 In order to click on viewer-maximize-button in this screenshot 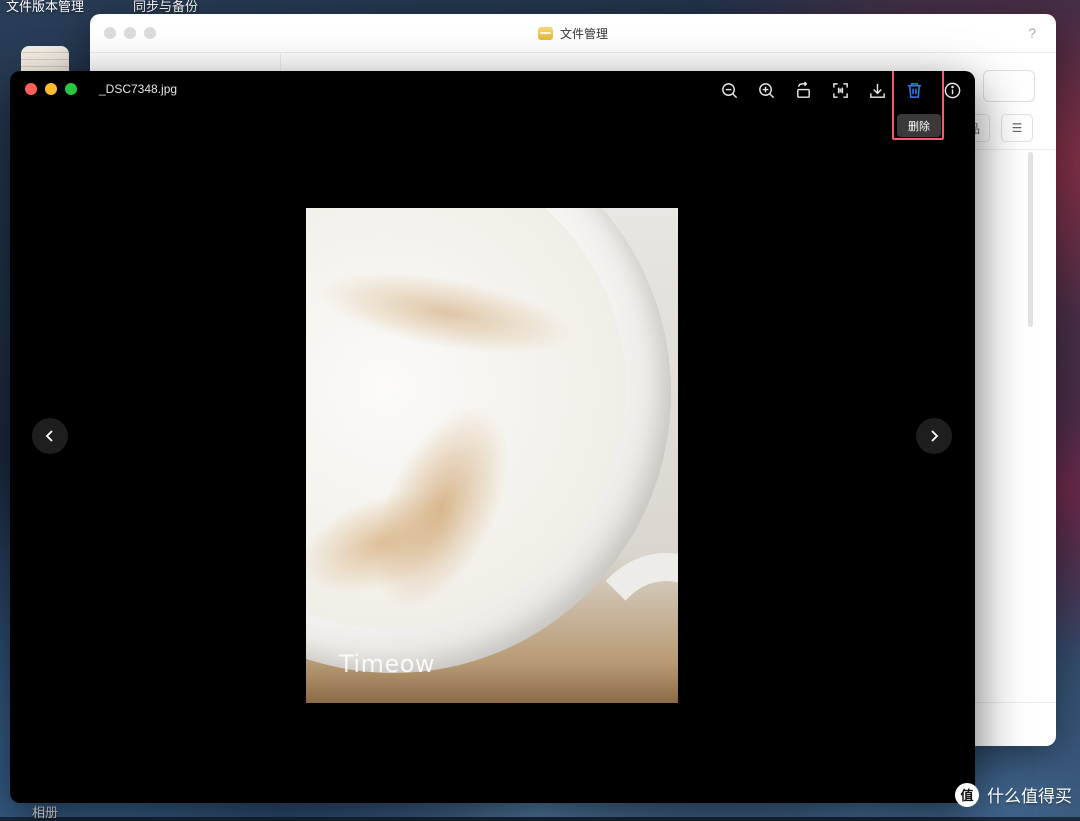, I will do `click(71, 89)`.